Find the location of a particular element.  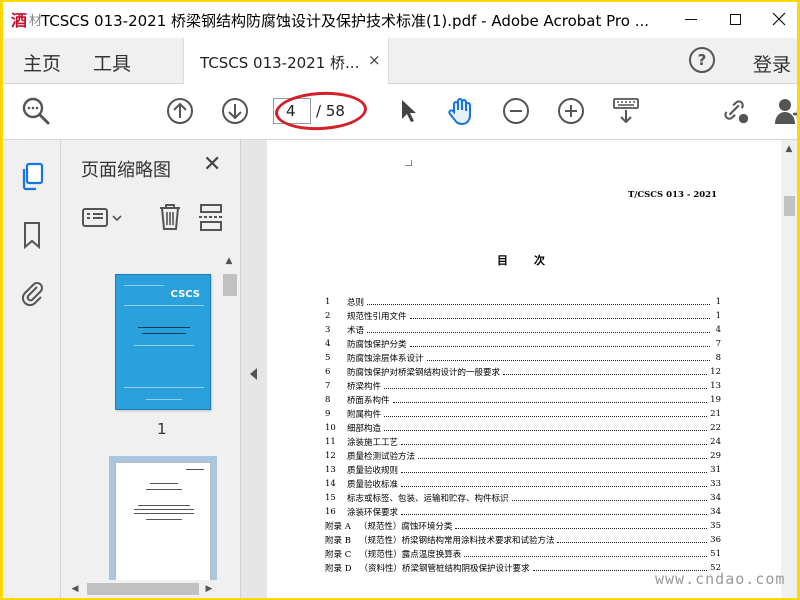

tab-tools: 工具 is located at coordinates (112, 62).